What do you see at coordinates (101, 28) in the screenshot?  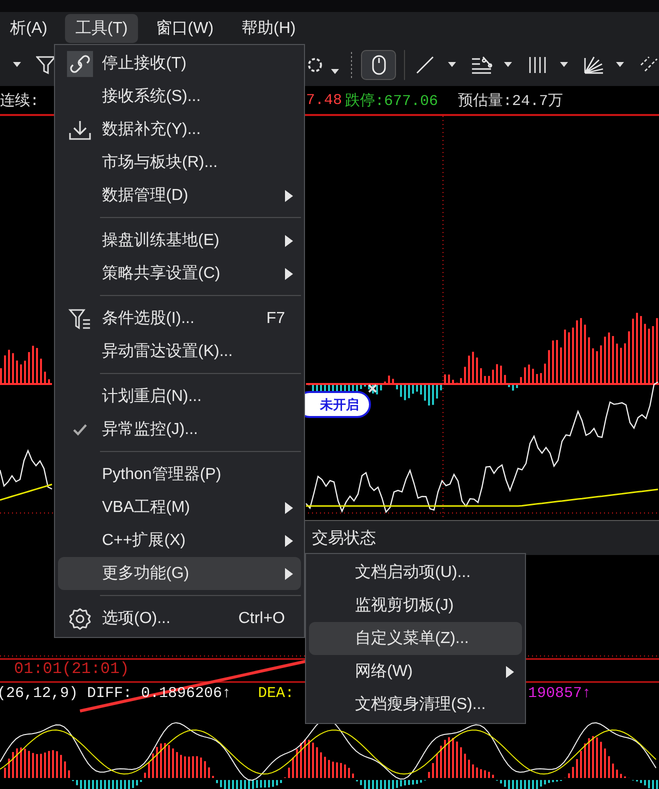 I see `menu-bar-item: 工具(T)` at bounding box center [101, 28].